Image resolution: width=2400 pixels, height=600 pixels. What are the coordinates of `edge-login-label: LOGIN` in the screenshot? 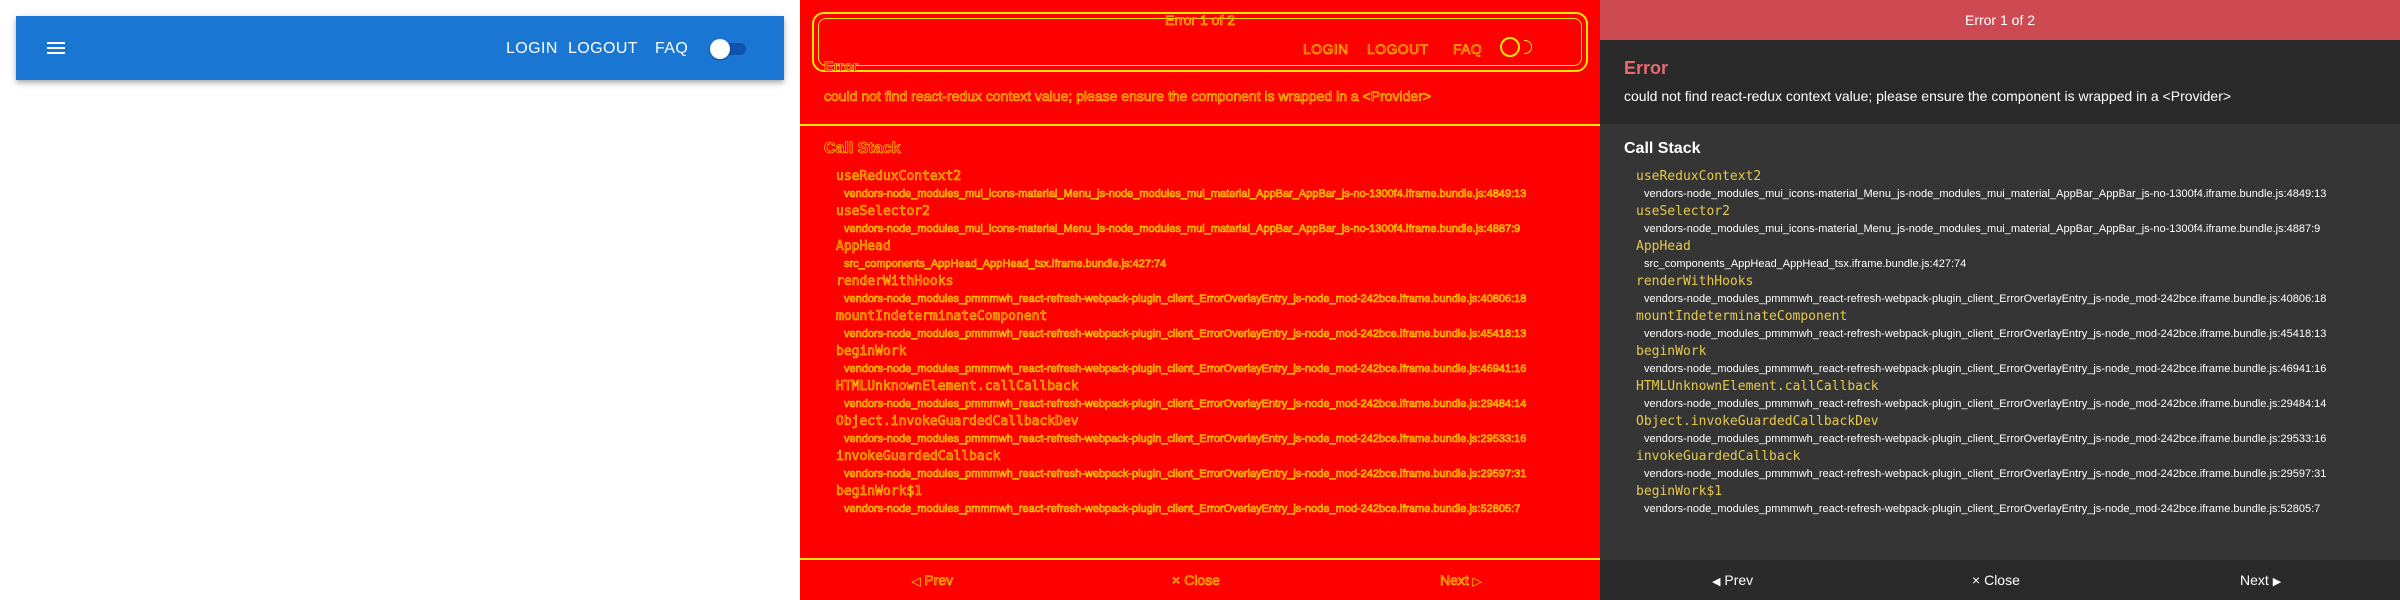 It's located at (1326, 49).